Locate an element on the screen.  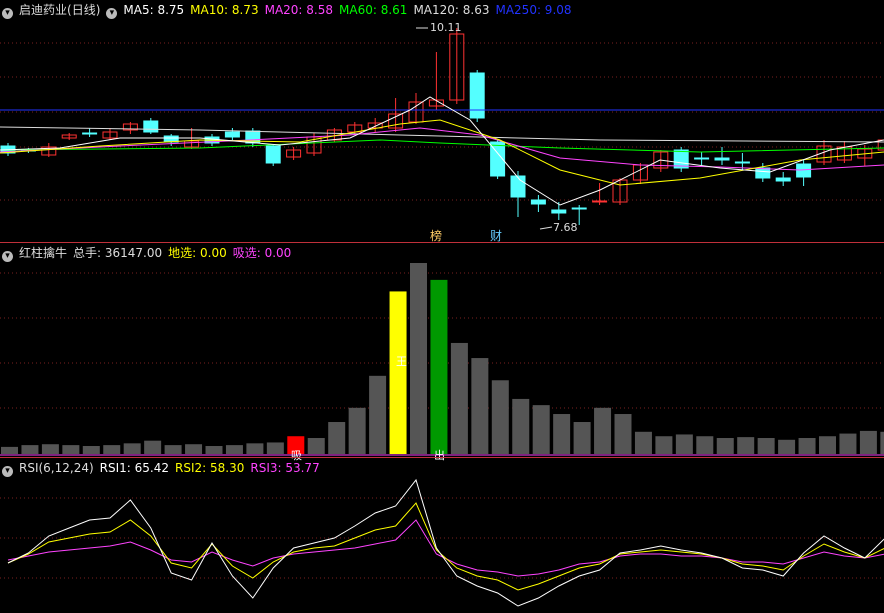
settings-icon: ▾ is located at coordinates (112, 13).